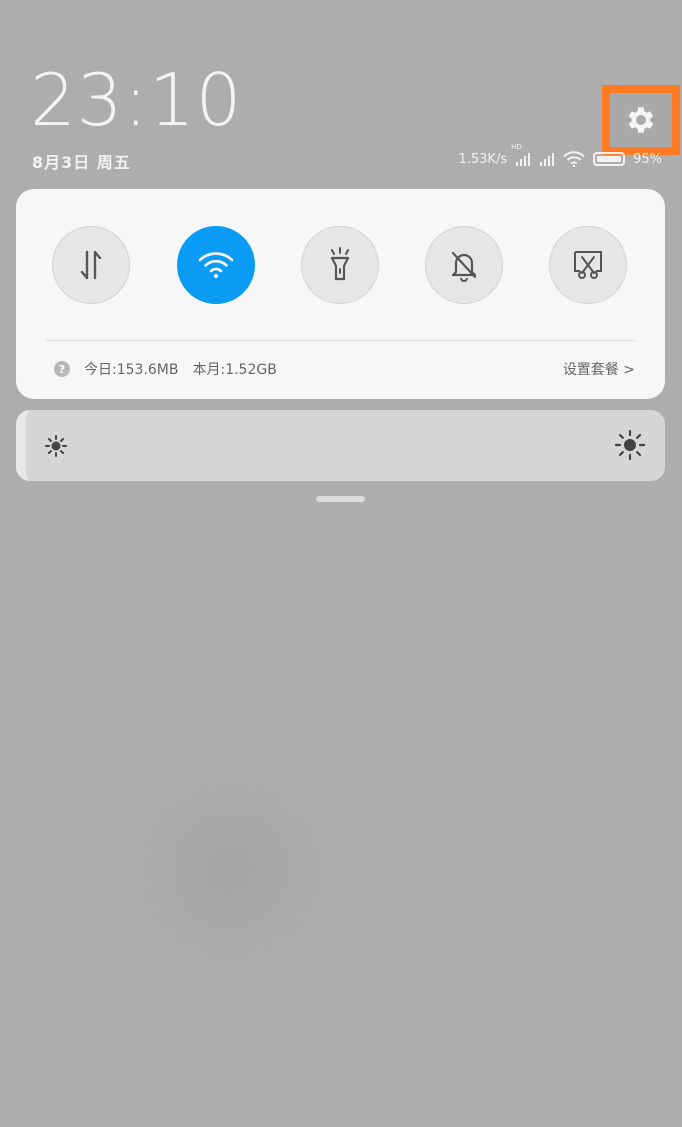 The height and width of the screenshot is (1127, 682). I want to click on toggle-screenshot, so click(588, 265).